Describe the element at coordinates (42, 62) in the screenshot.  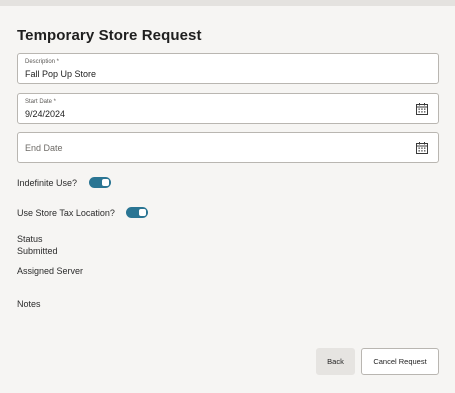
I see `description-label: Description *` at that location.